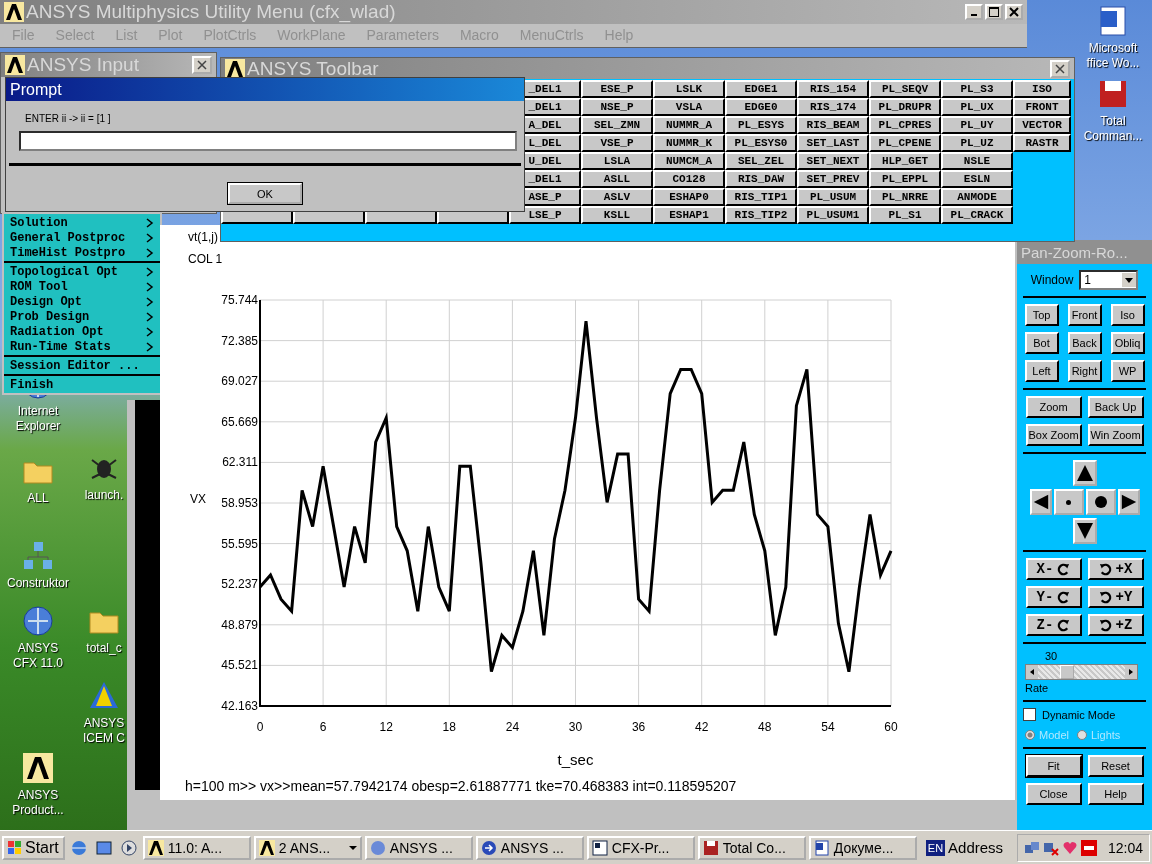  What do you see at coordinates (617, 197) in the screenshot?
I see `toolbar-button: ASLV` at bounding box center [617, 197].